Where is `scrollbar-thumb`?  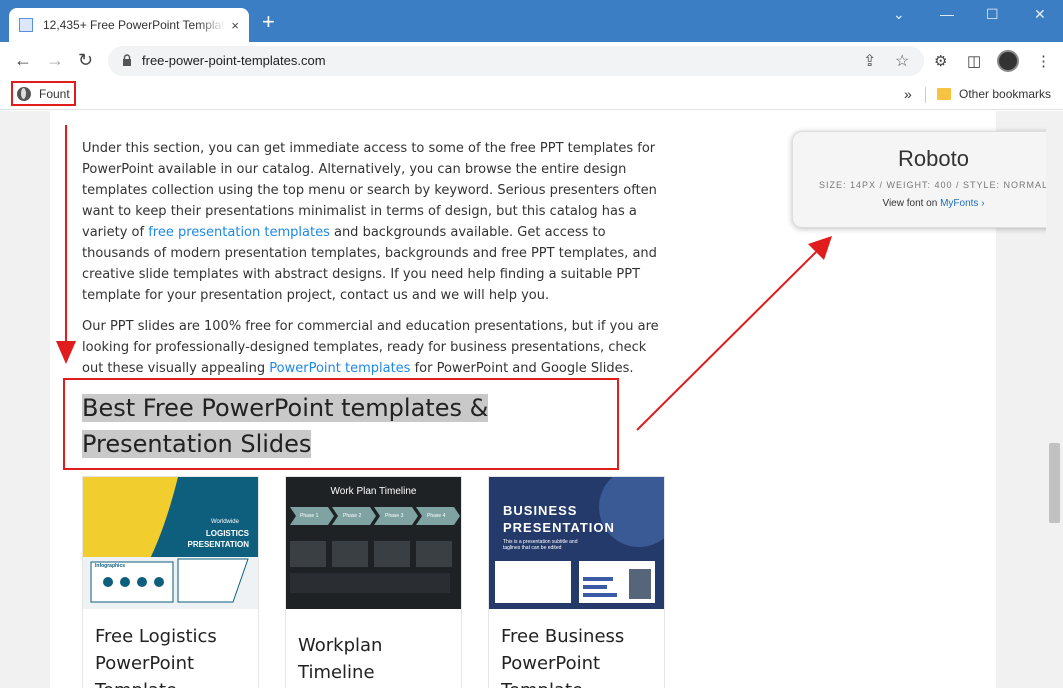 scrollbar-thumb is located at coordinates (1054, 483).